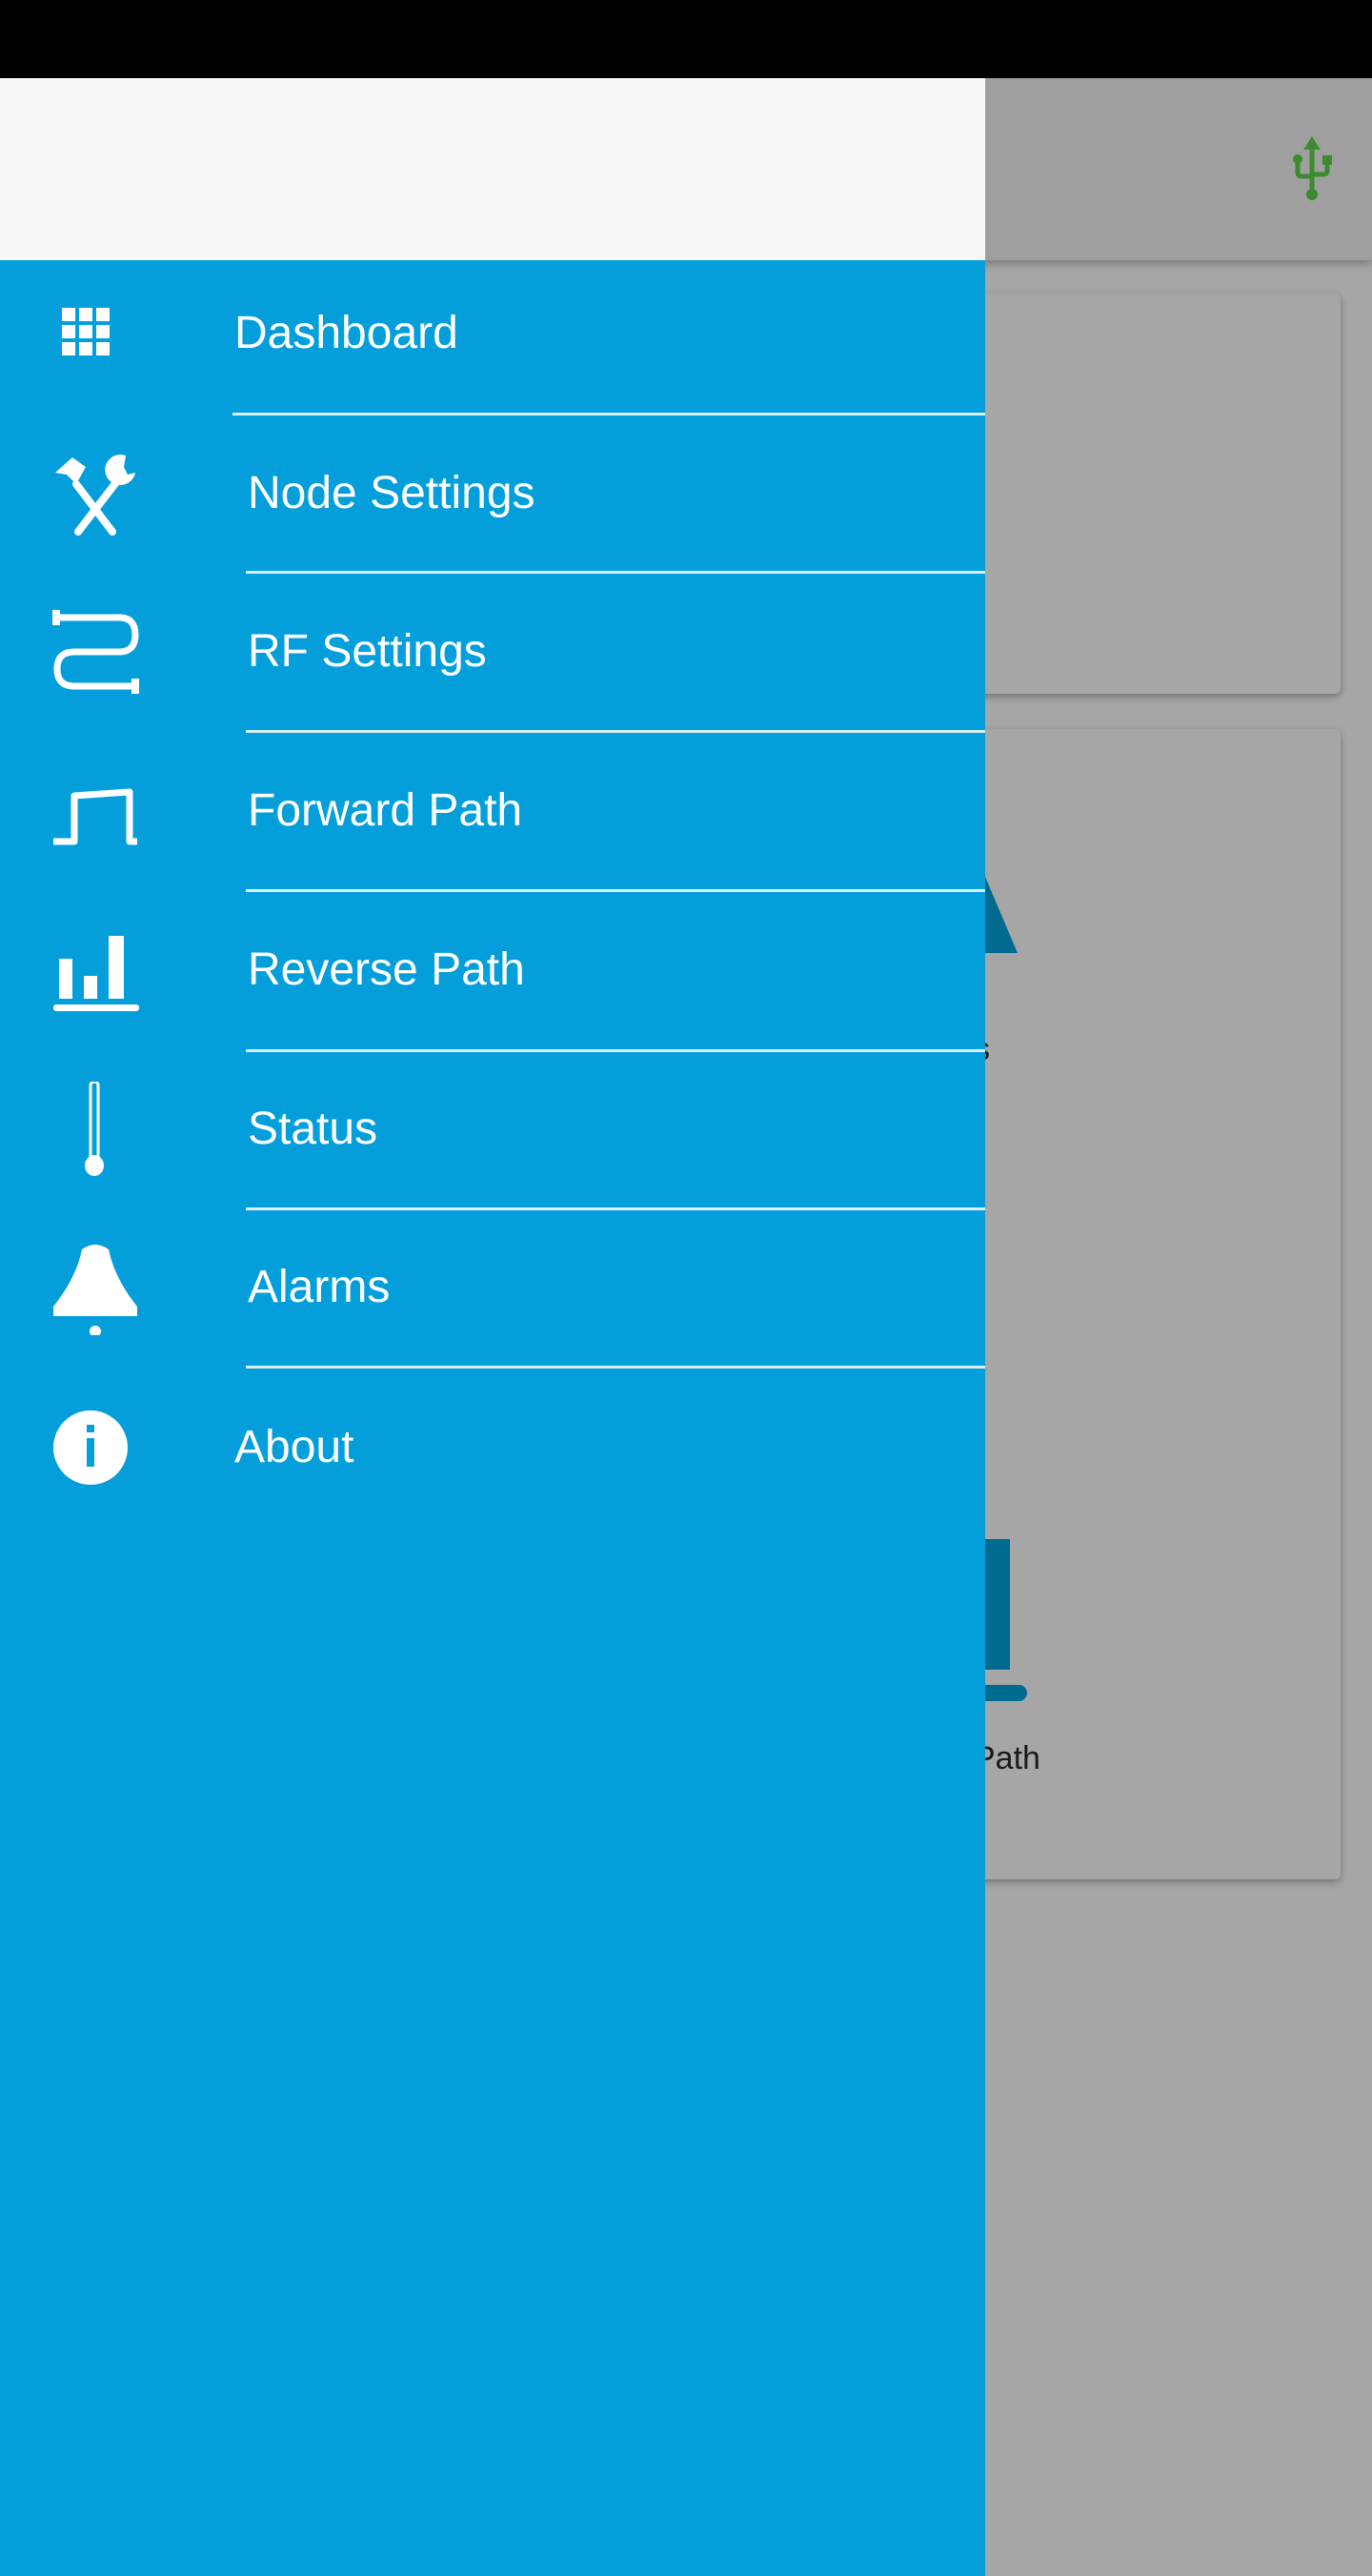 The width and height of the screenshot is (1372, 2576). Describe the element at coordinates (319, 1287) in the screenshot. I see `nav-item-label: Alarms` at that location.